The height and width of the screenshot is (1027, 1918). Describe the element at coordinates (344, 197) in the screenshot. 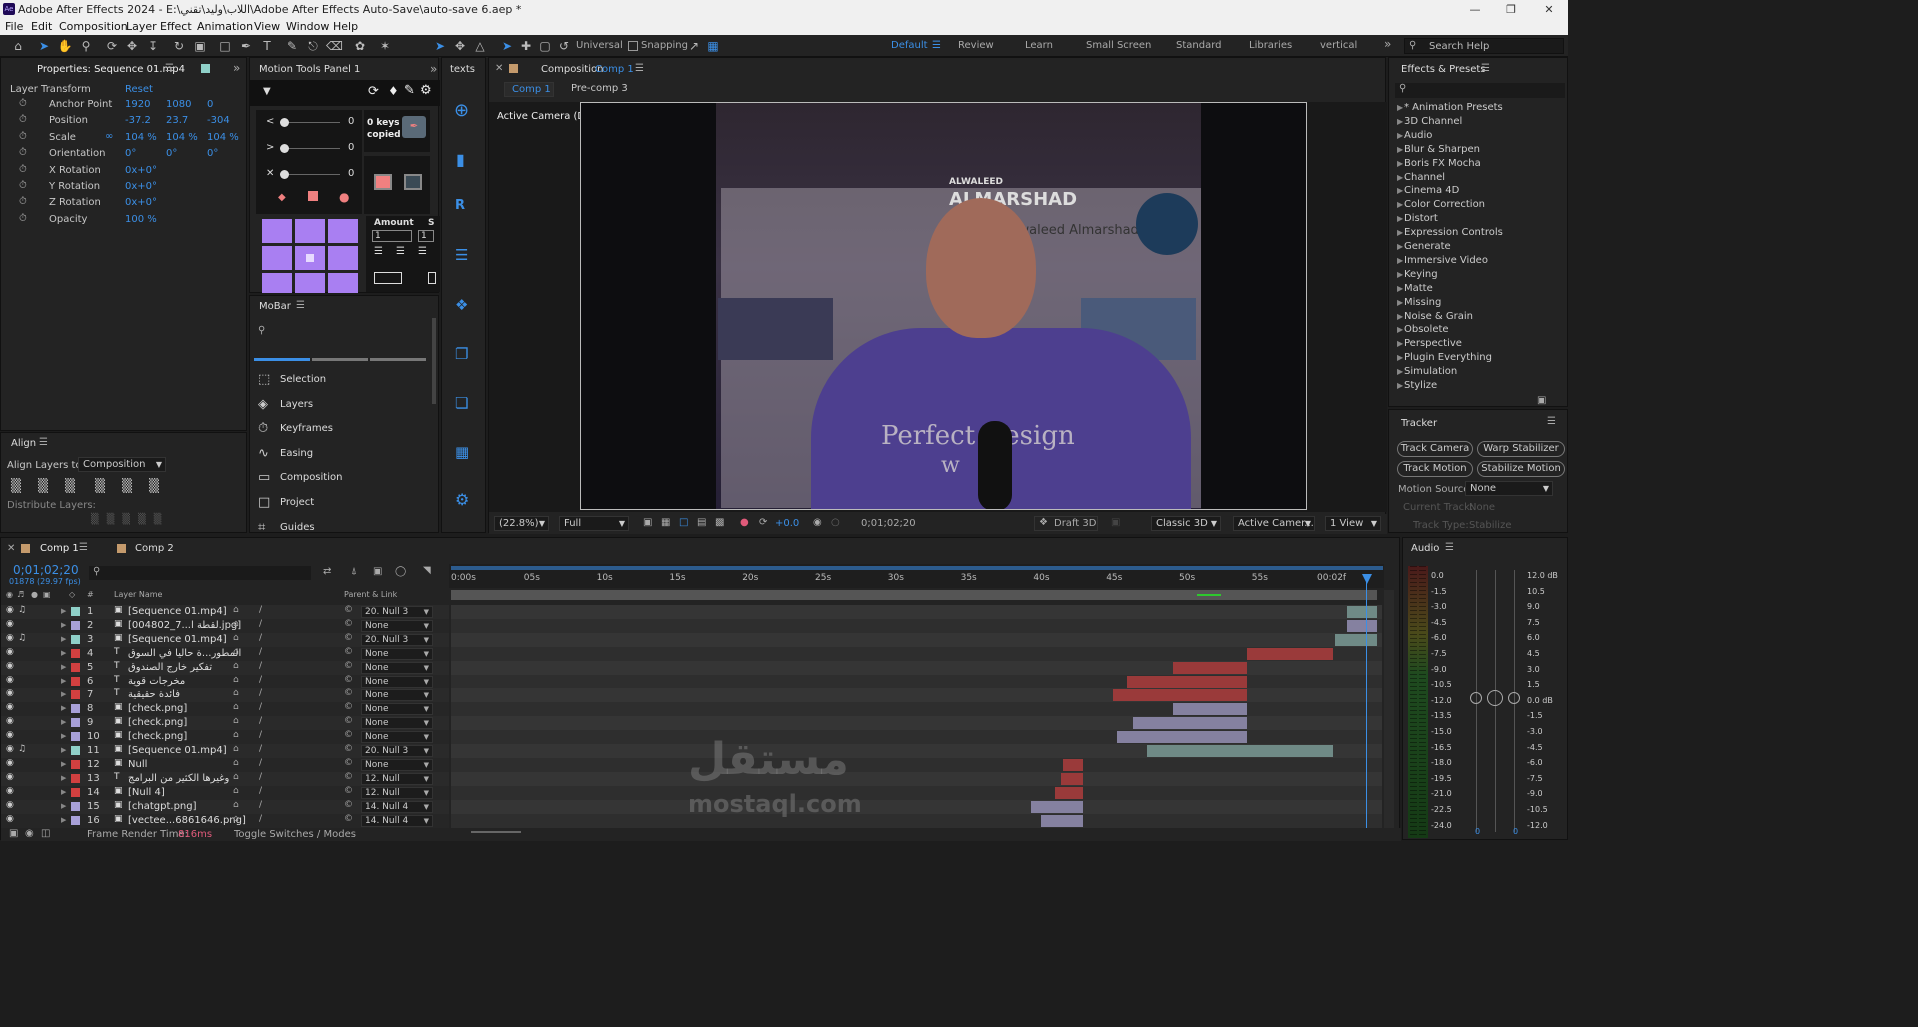

I see `circle-keyframe-icon: ●` at that location.